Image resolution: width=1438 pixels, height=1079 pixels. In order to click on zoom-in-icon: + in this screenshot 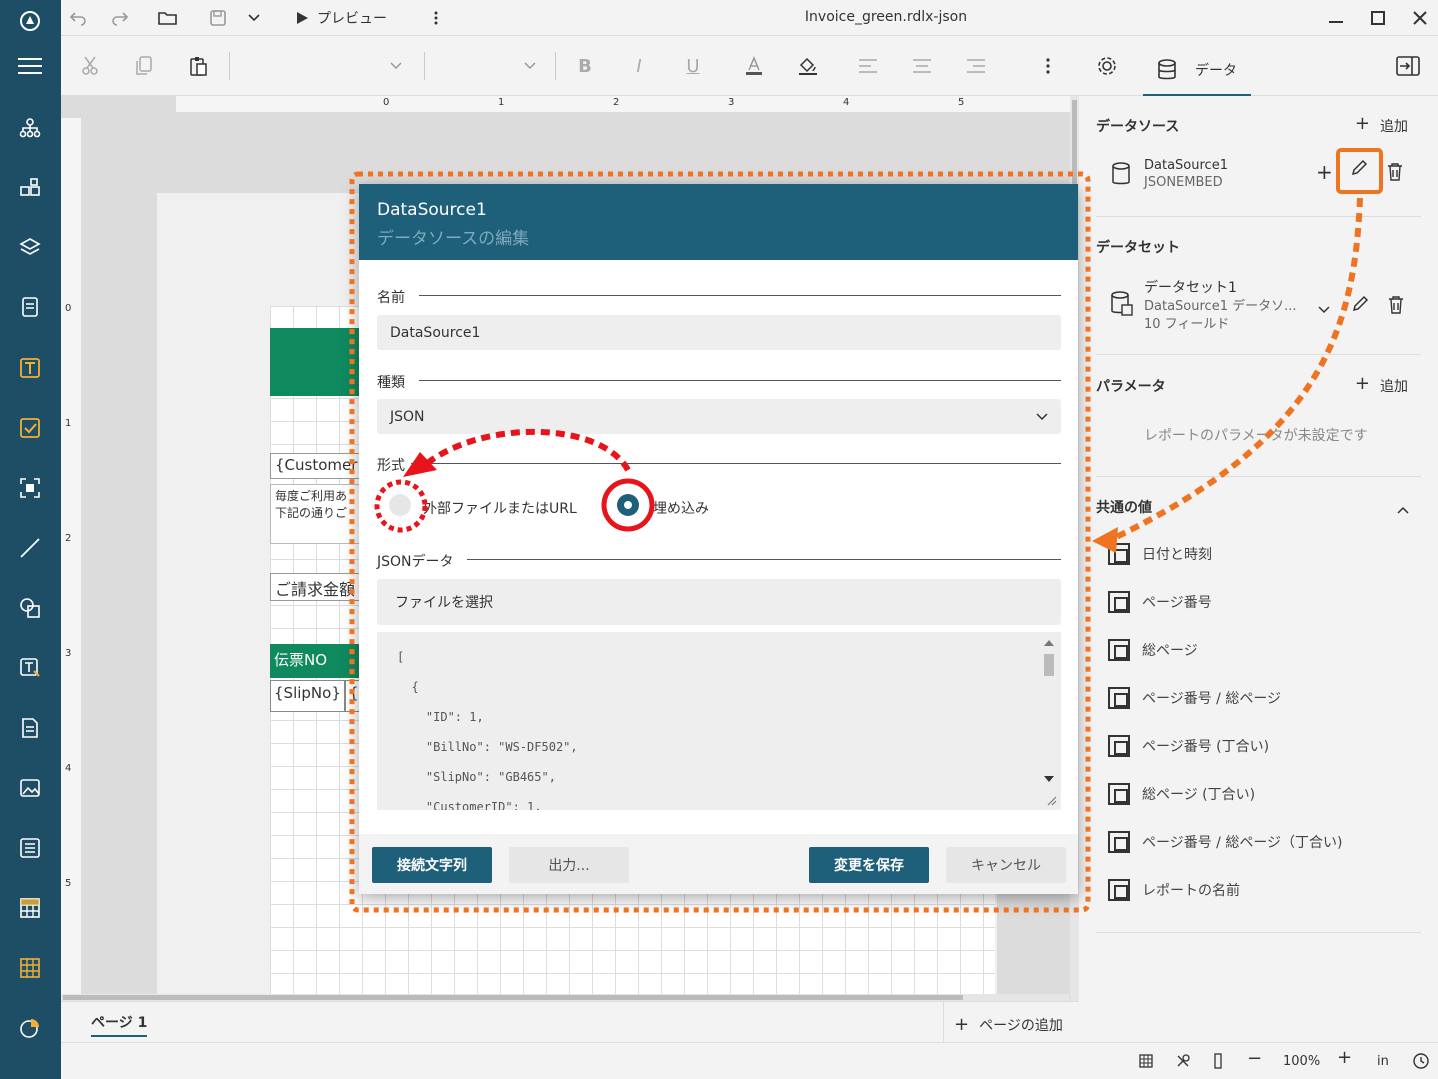, I will do `click(1344, 1057)`.